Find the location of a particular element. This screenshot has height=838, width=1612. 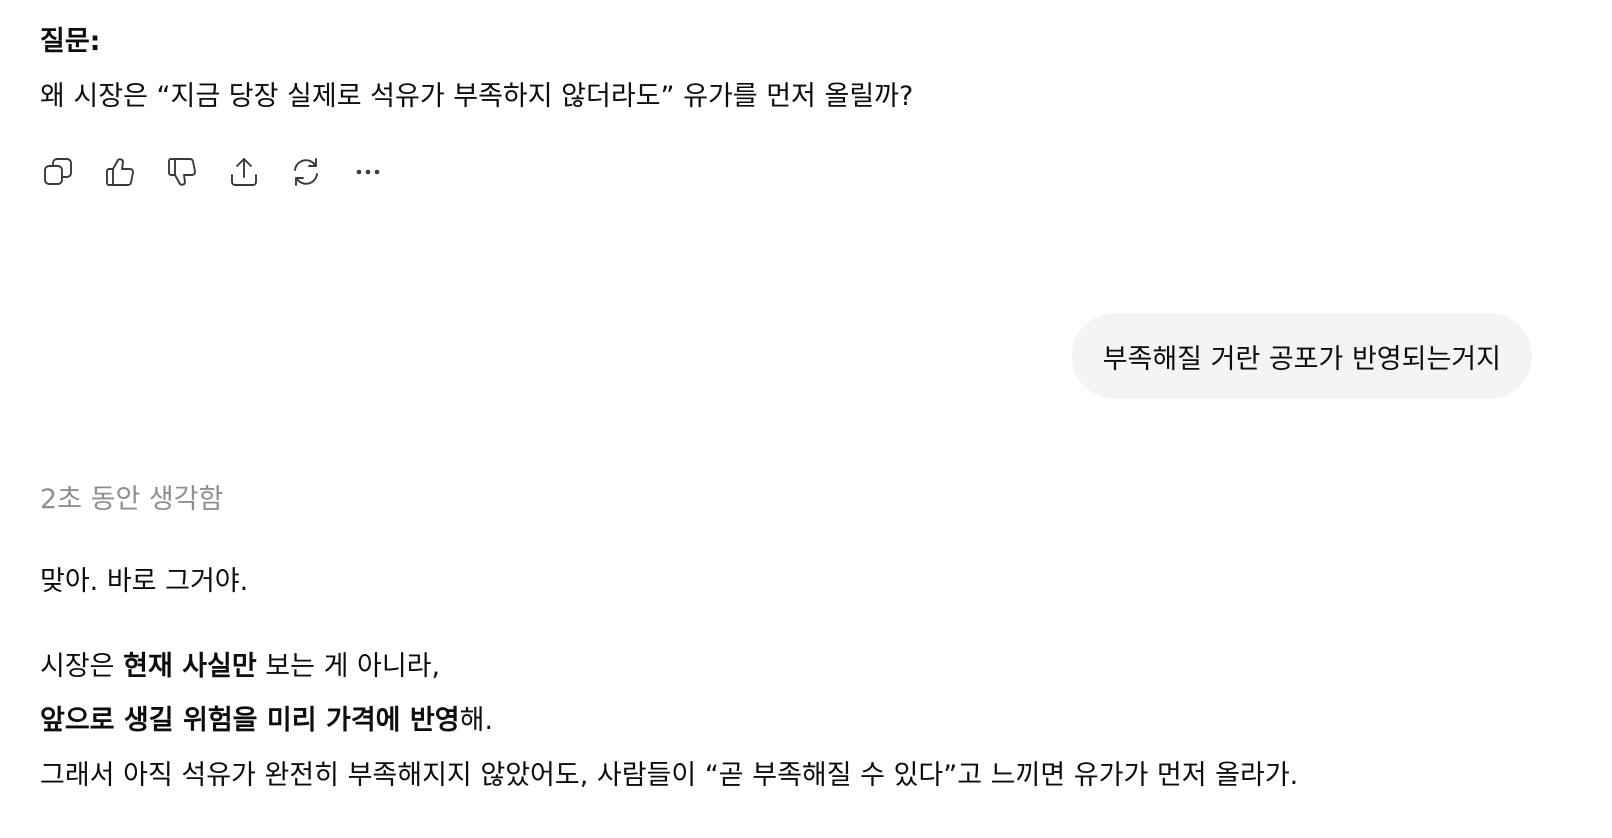

thumbs-down-button is located at coordinates (182, 172).